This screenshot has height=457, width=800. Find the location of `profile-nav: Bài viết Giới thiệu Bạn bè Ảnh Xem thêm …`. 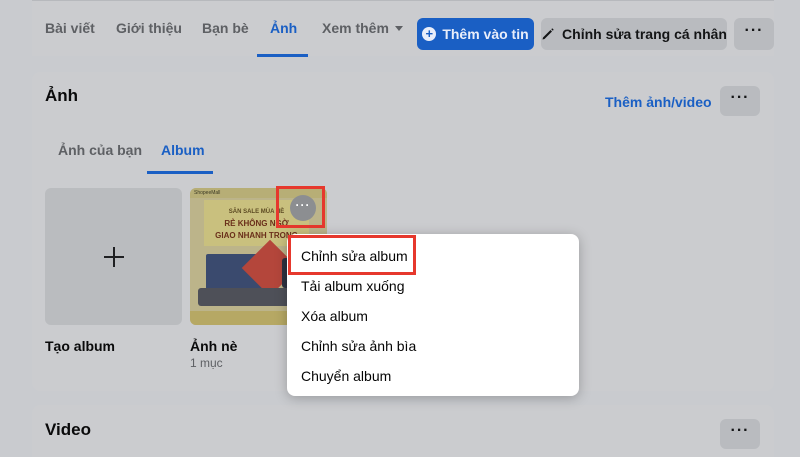

profile-nav: Bài viết Giới thiệu Bạn bè Ảnh Xem thêm … is located at coordinates (403, 28).